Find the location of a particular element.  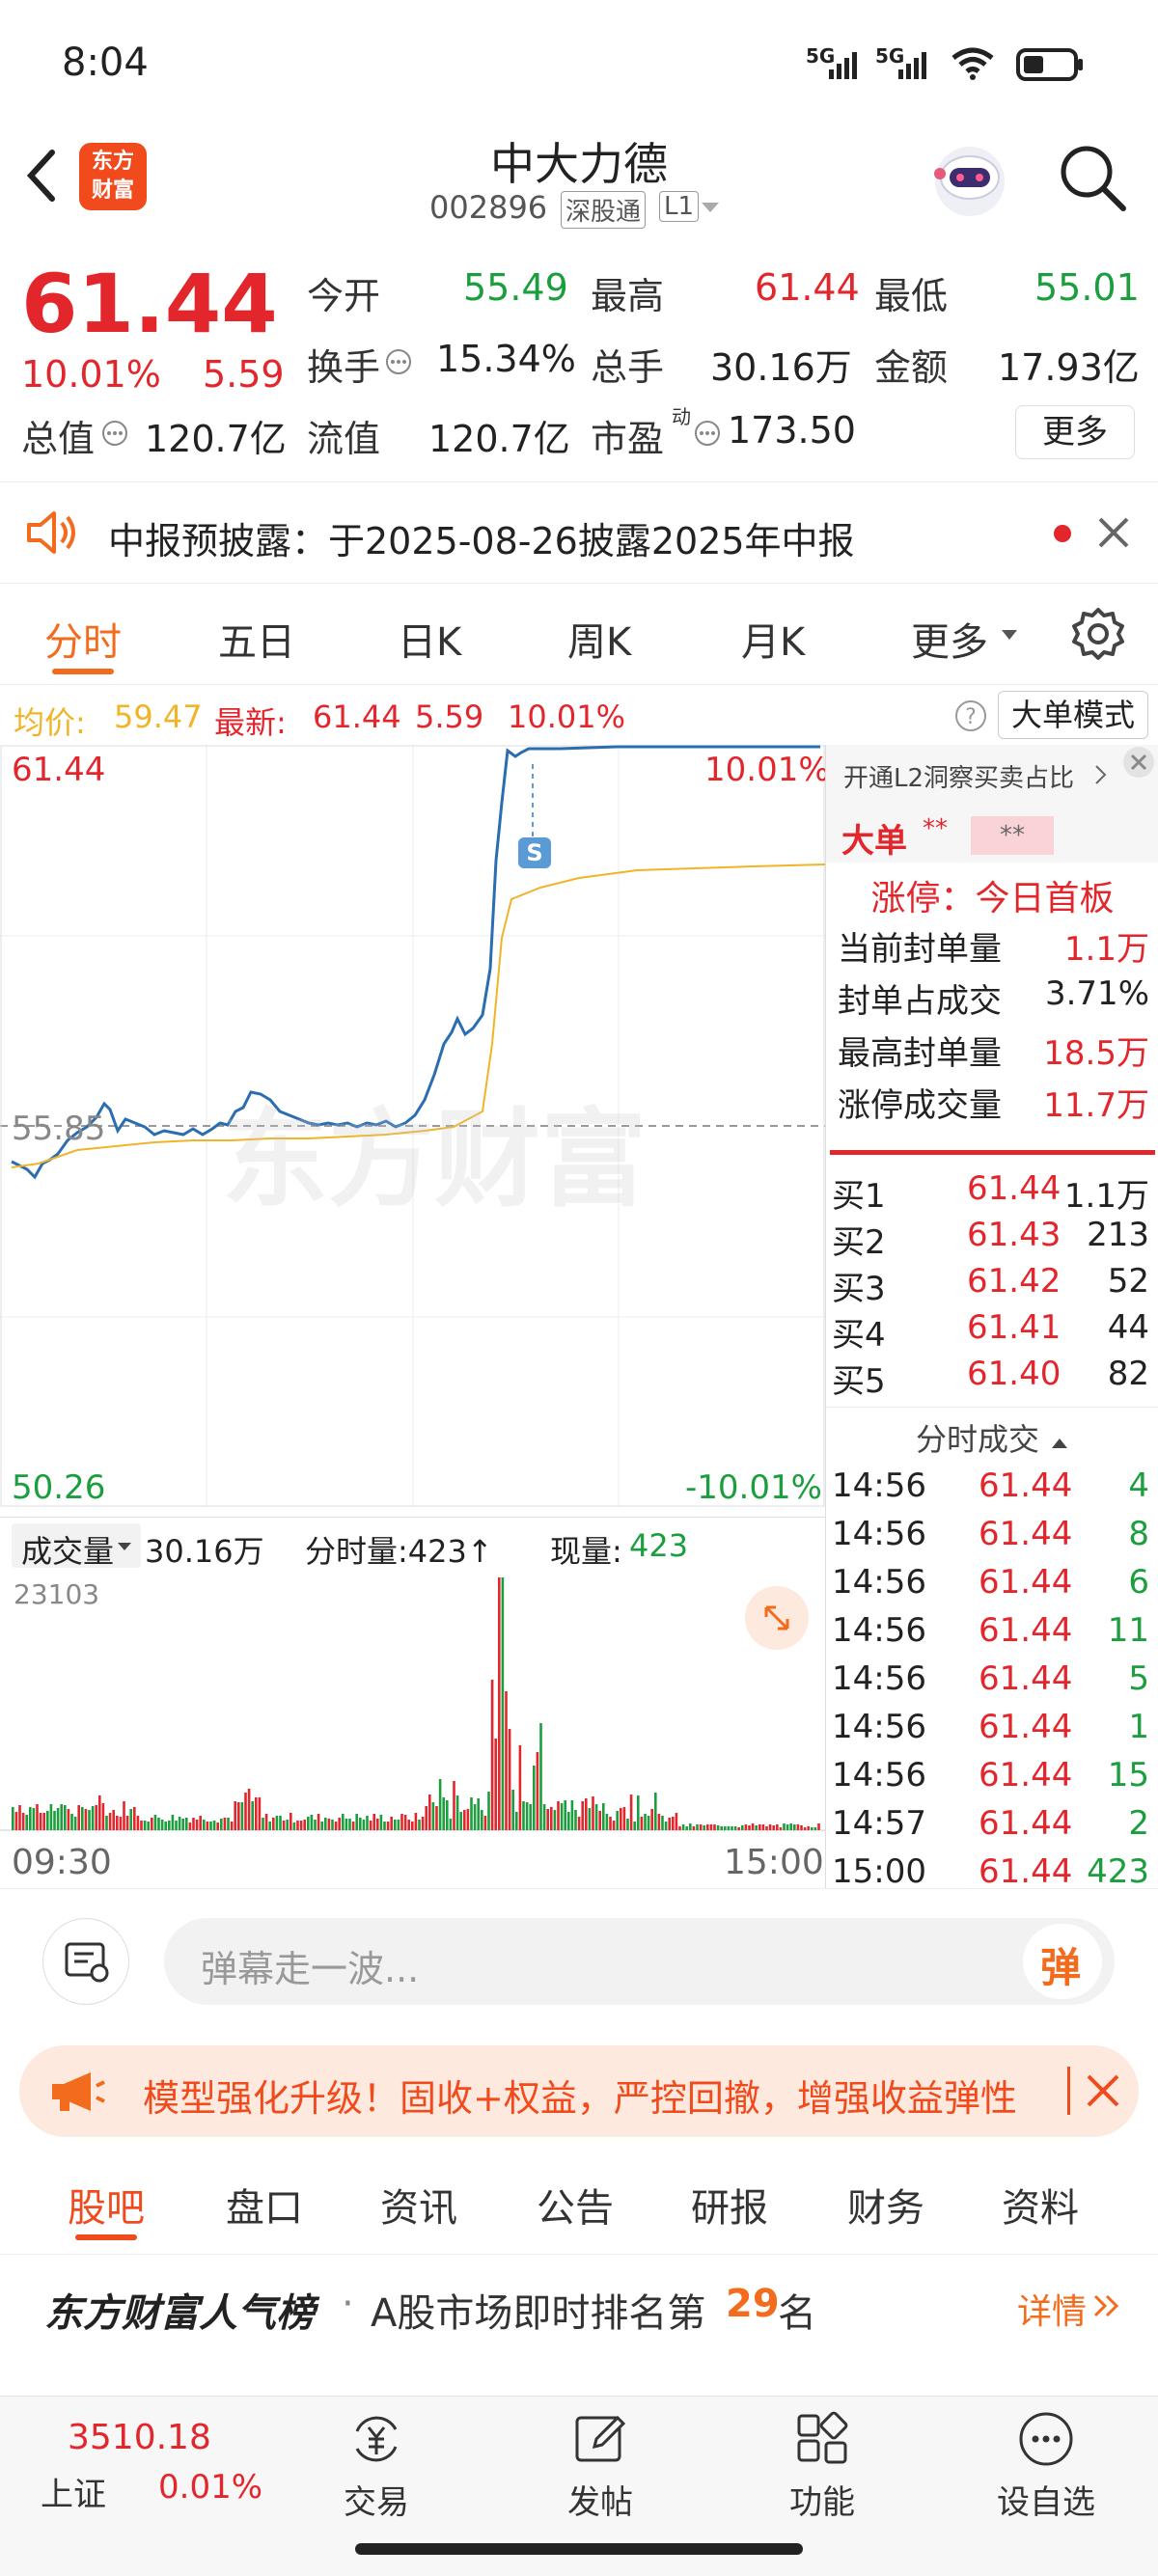

wifi-icon is located at coordinates (972, 64).